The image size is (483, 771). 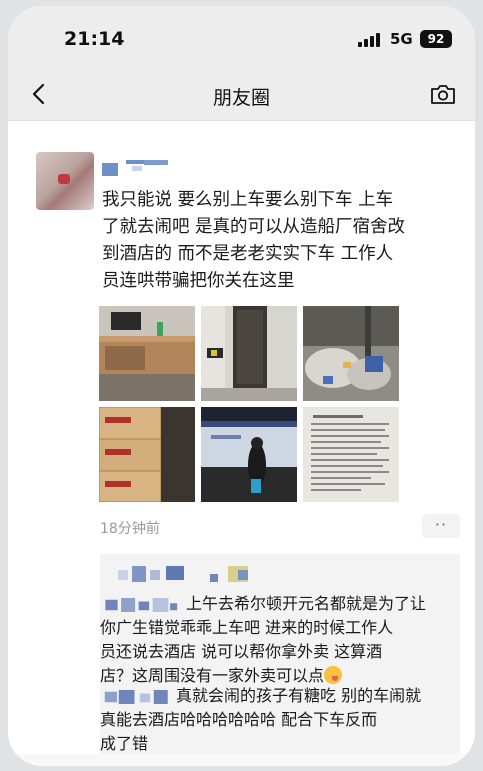 I want to click on photo-doorway, so click(x=249, y=353).